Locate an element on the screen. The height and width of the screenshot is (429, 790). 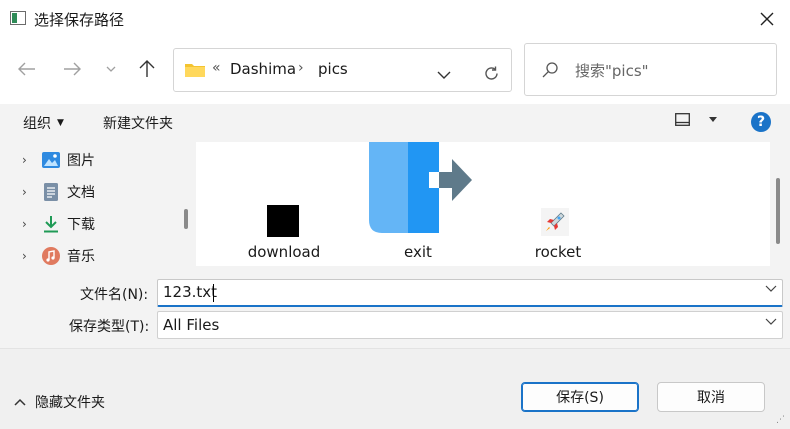
command-toolbar: 组织 ▼ 新建文件夹 ? is located at coordinates (395, 123).